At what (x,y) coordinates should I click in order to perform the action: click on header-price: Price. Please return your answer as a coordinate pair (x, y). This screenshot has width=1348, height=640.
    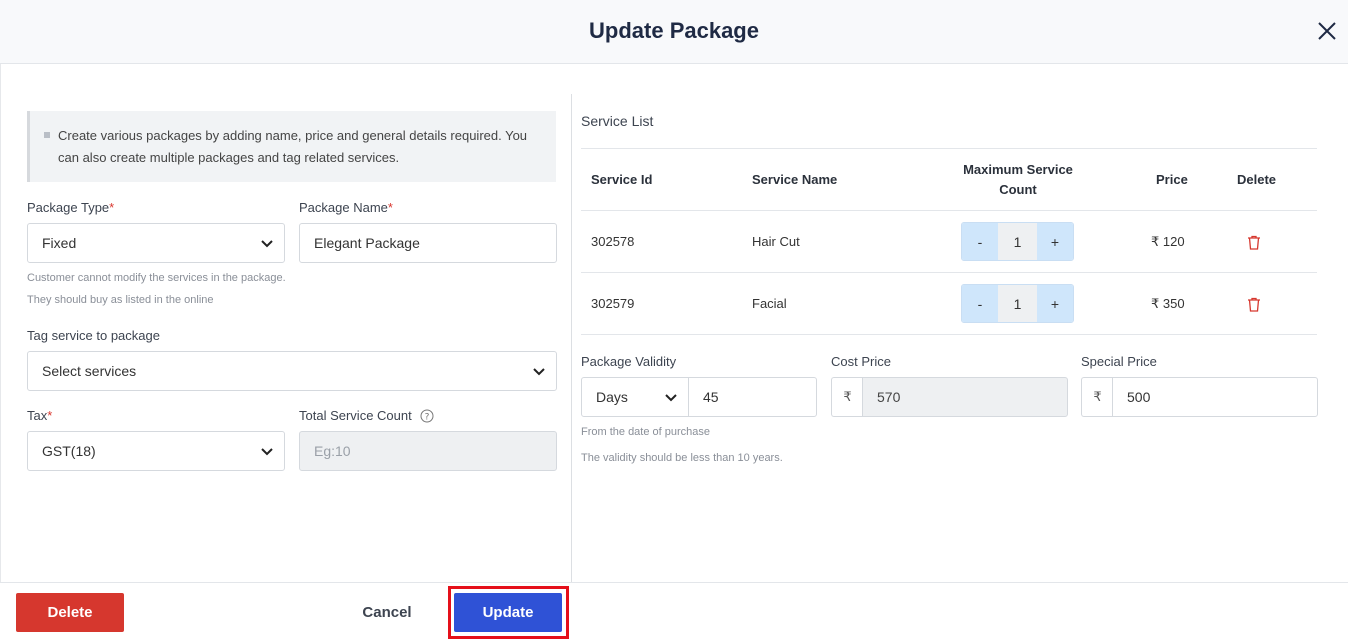
    Looking at the image, I should click on (1172, 179).